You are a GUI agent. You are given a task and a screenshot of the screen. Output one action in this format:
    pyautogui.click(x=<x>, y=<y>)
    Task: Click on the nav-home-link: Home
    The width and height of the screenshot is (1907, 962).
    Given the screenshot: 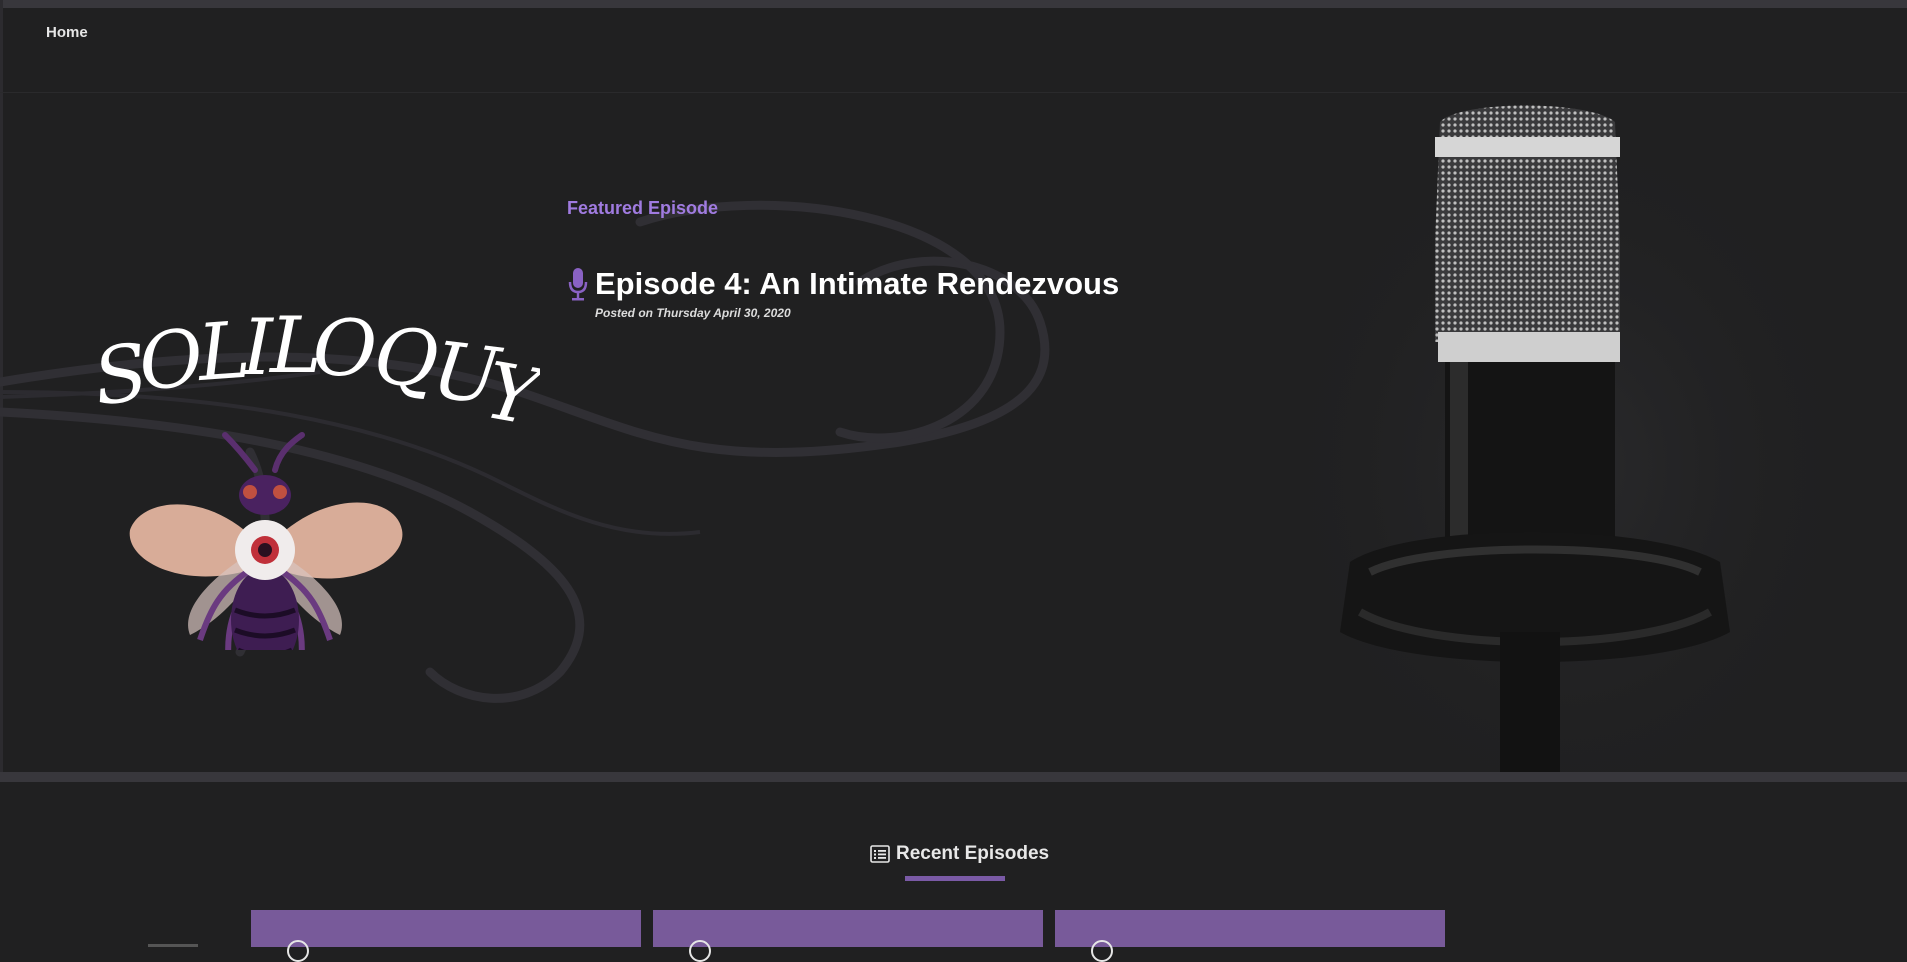 What is the action you would take?
    pyautogui.click(x=67, y=32)
    